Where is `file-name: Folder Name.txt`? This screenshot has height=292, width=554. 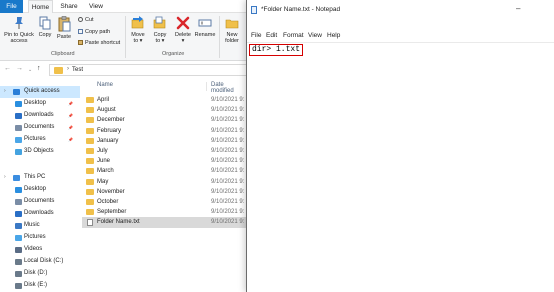 file-name: Folder Name.txt is located at coordinates (118, 222).